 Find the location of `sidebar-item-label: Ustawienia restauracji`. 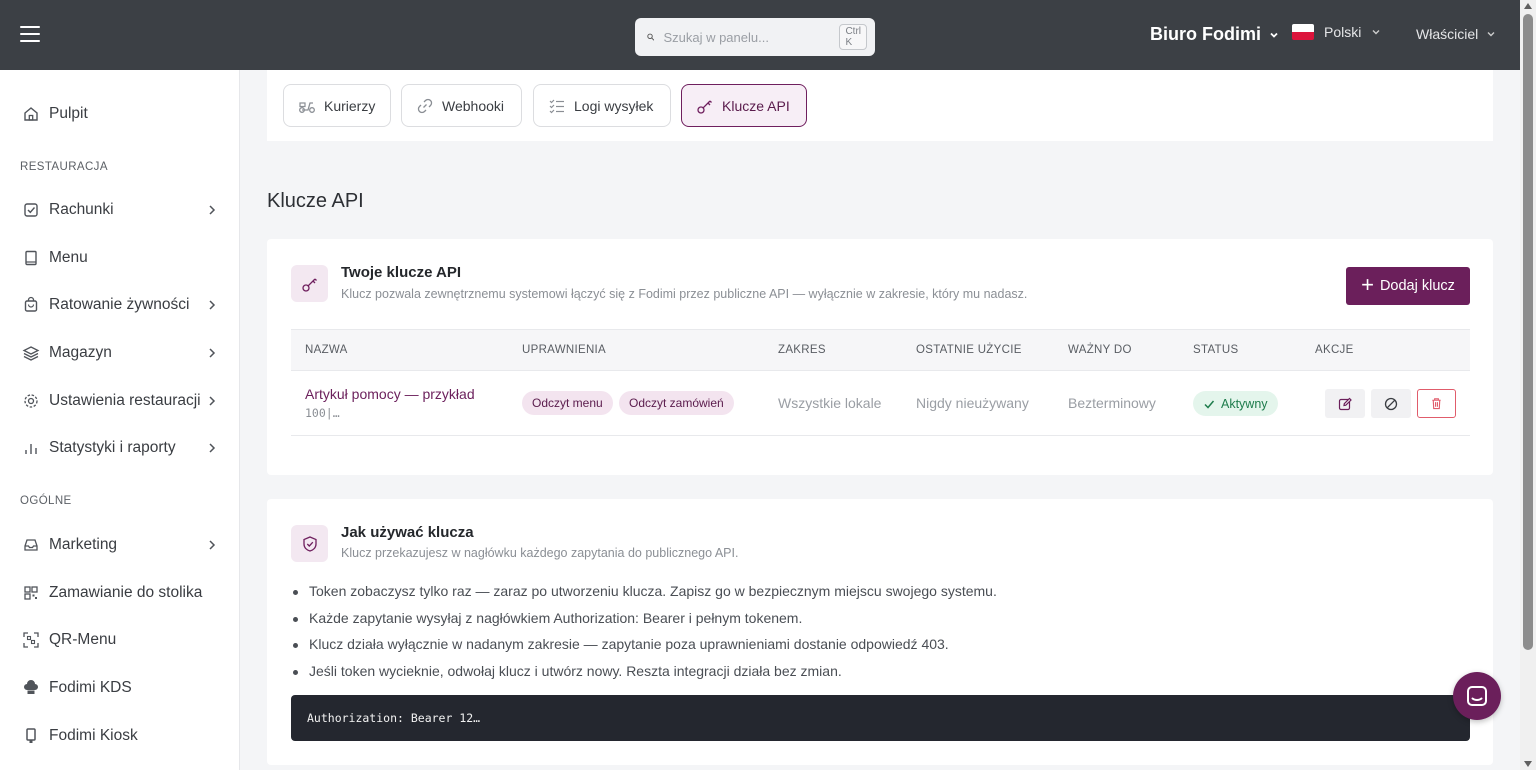

sidebar-item-label: Ustawienia restauracji is located at coordinates (125, 400).